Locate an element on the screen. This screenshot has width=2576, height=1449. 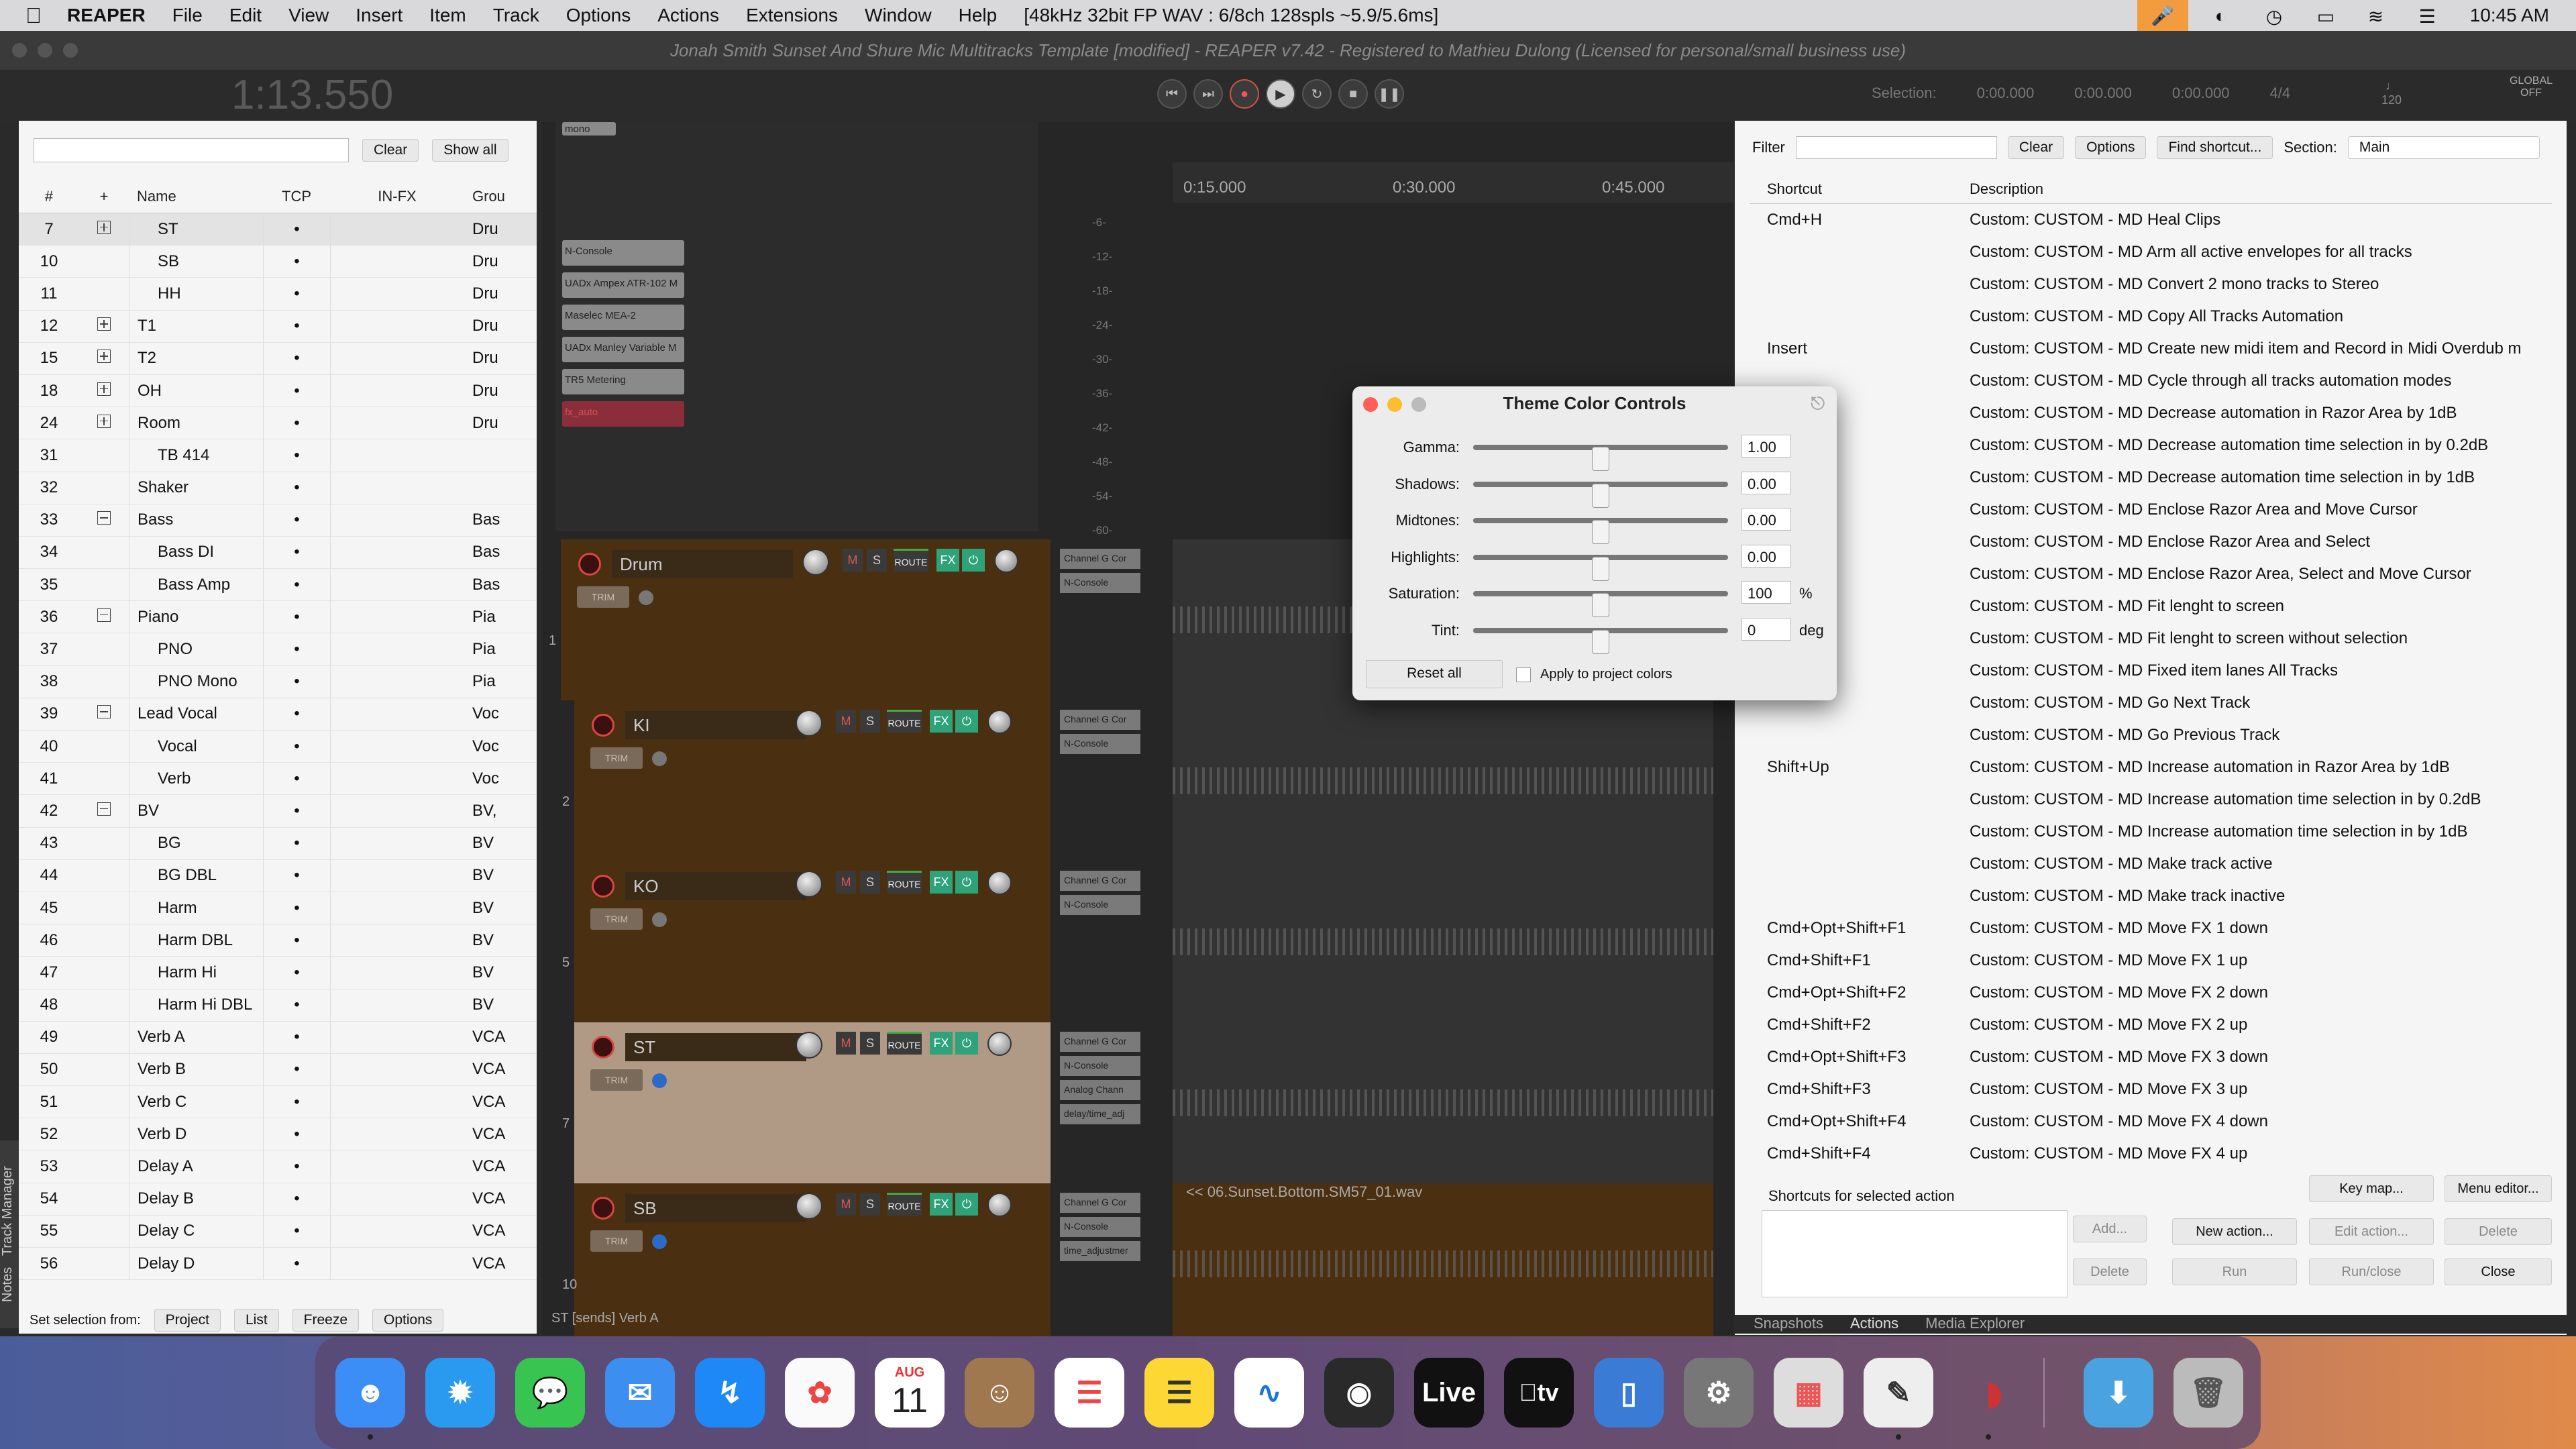
dark-mode-icon: ◐ is located at coordinates (2227, 15).